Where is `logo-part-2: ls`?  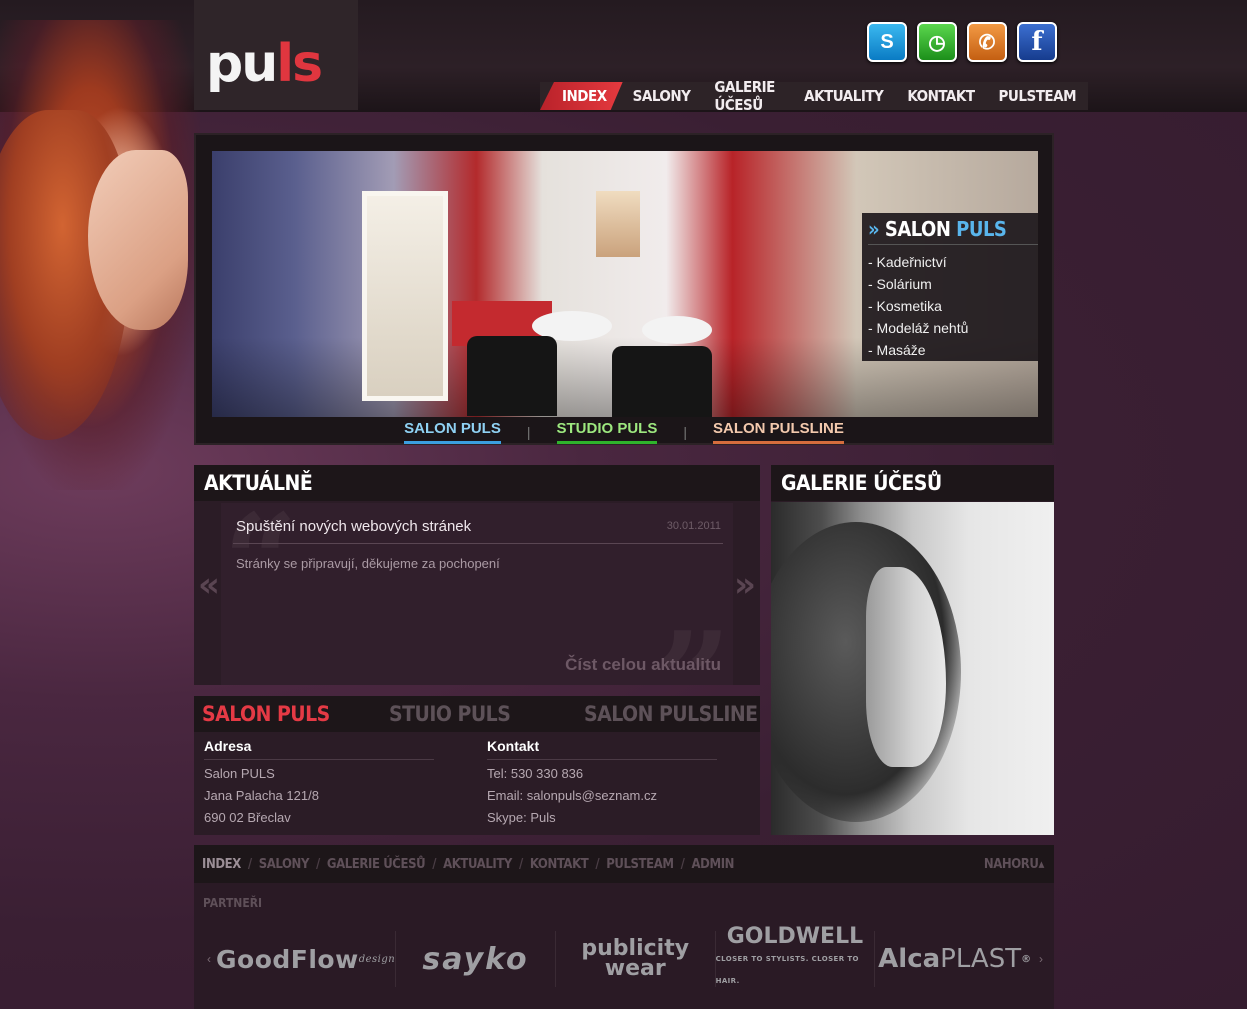
logo-part-2: ls is located at coordinates (299, 64).